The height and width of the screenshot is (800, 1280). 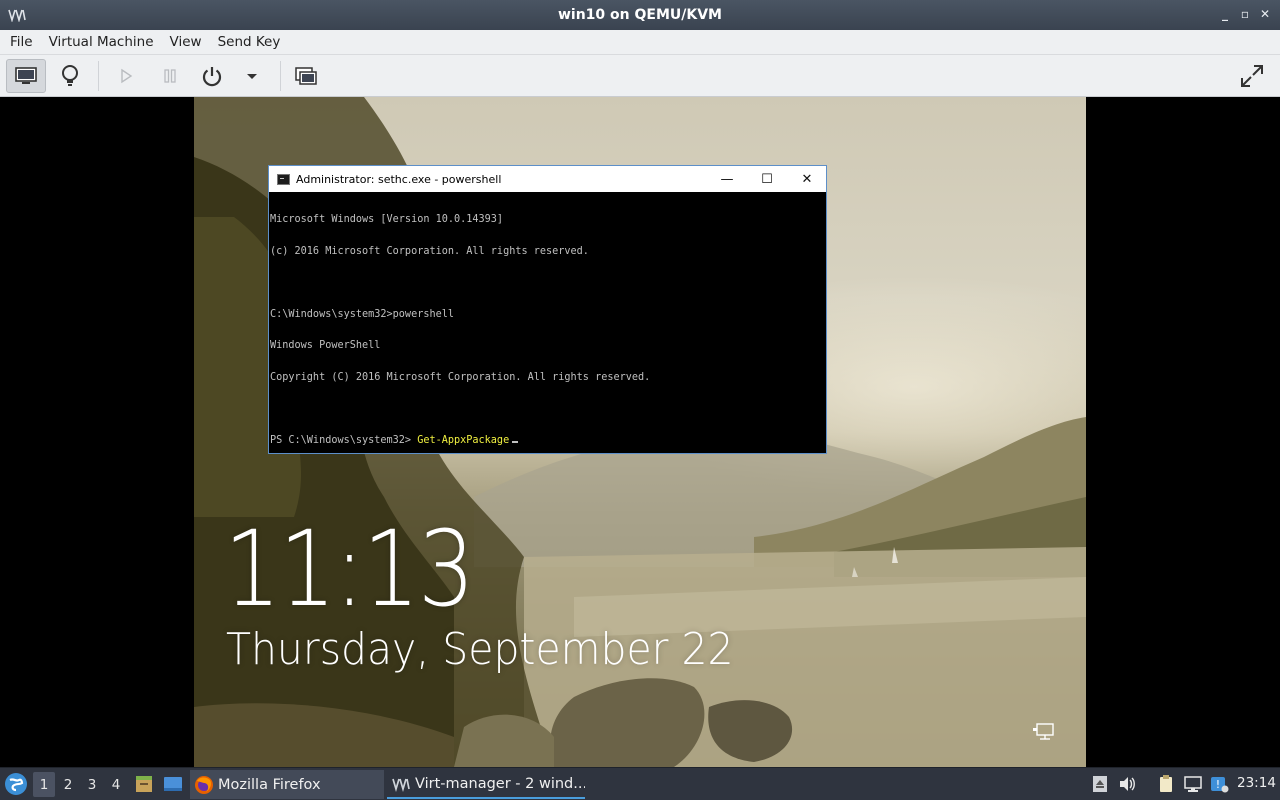 I want to click on shutdown-menu-button, so click(x=252, y=76).